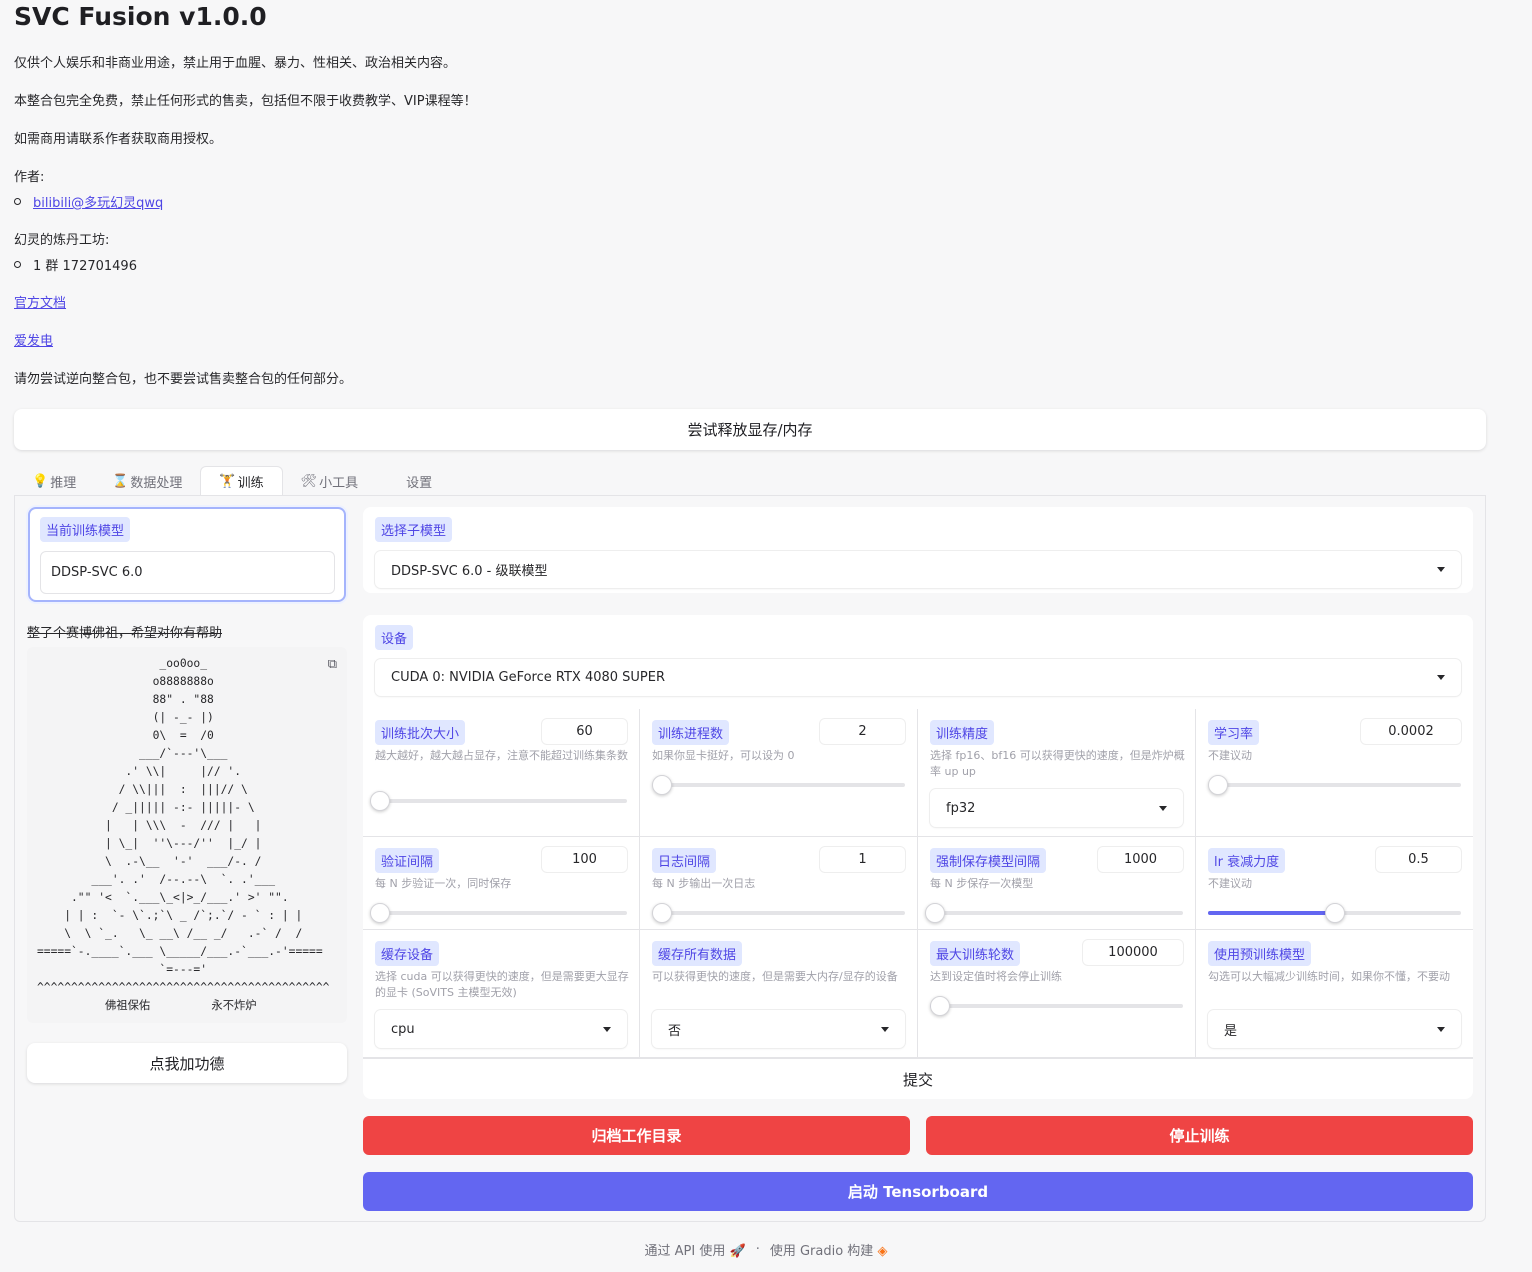 Image resolution: width=1532 pixels, height=1272 pixels. I want to click on device-card: 设备 CUDA 0: NVIDIA GeForce RTX 4080 SUPER, so click(918, 662).